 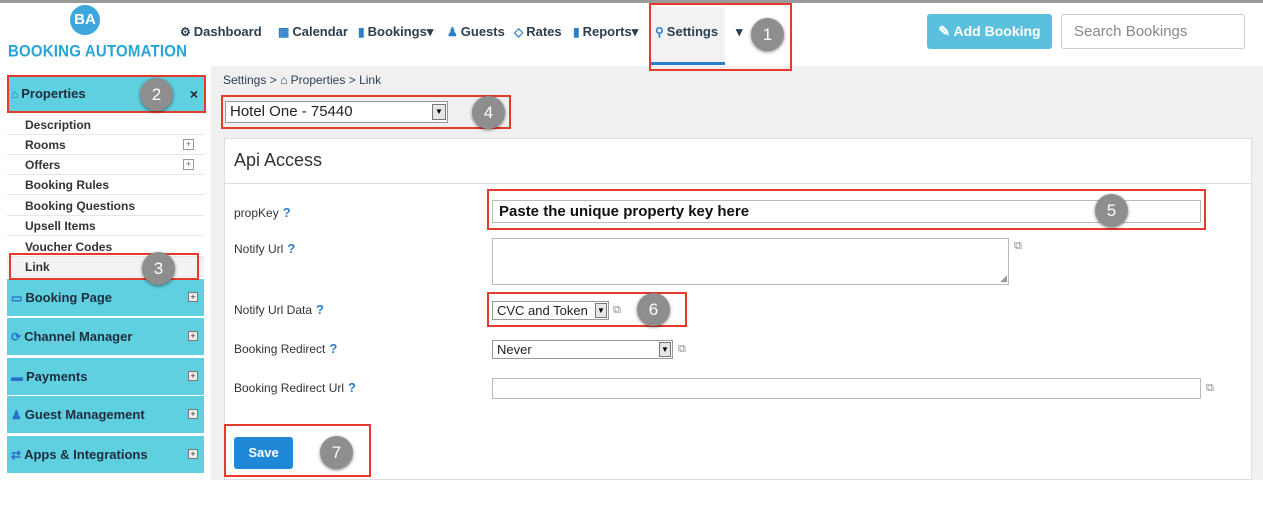 I want to click on nav-settings-label: Settings, so click(x=692, y=31).